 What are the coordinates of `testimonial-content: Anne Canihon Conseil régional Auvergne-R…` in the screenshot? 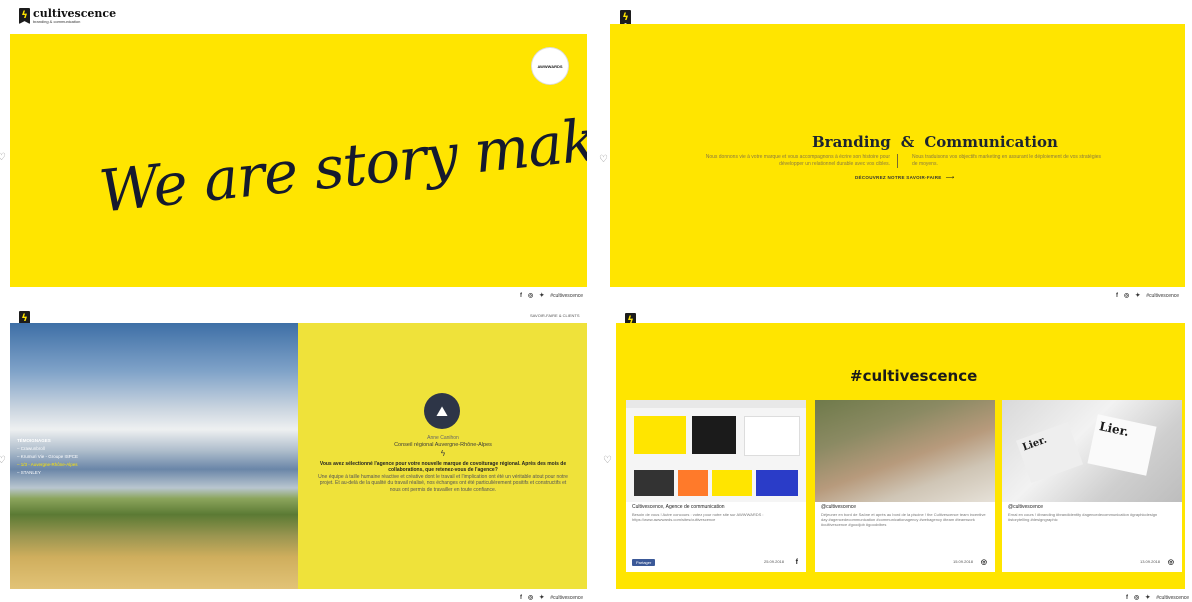 It's located at (443, 464).